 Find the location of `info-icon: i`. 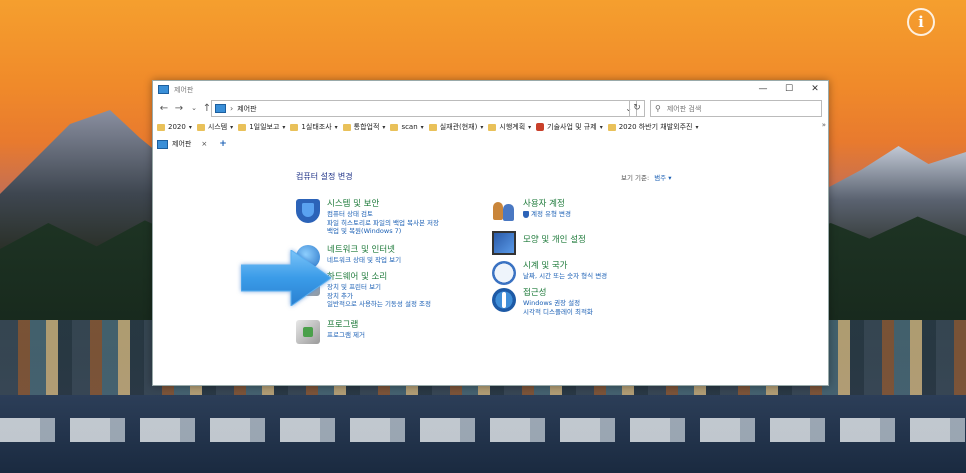

info-icon: i is located at coordinates (921, 22).